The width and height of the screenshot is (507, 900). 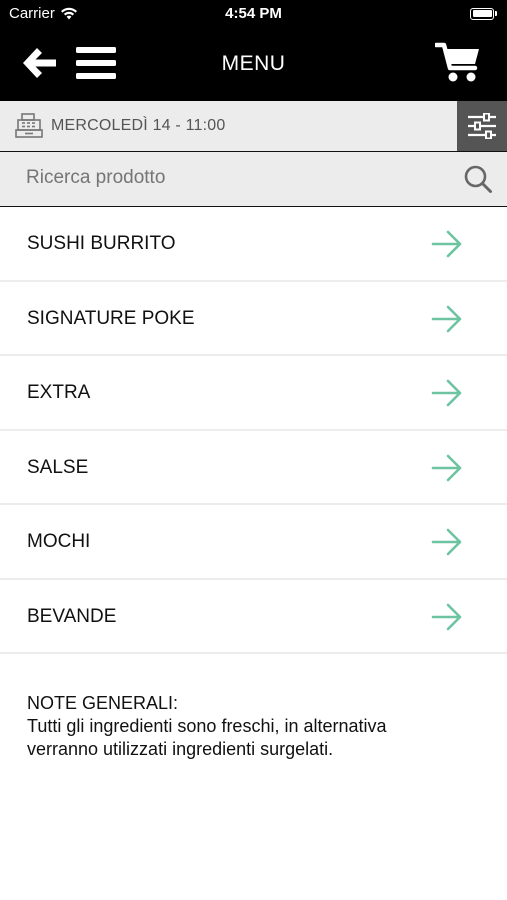 I want to click on search-icon, so click(x=478, y=179).